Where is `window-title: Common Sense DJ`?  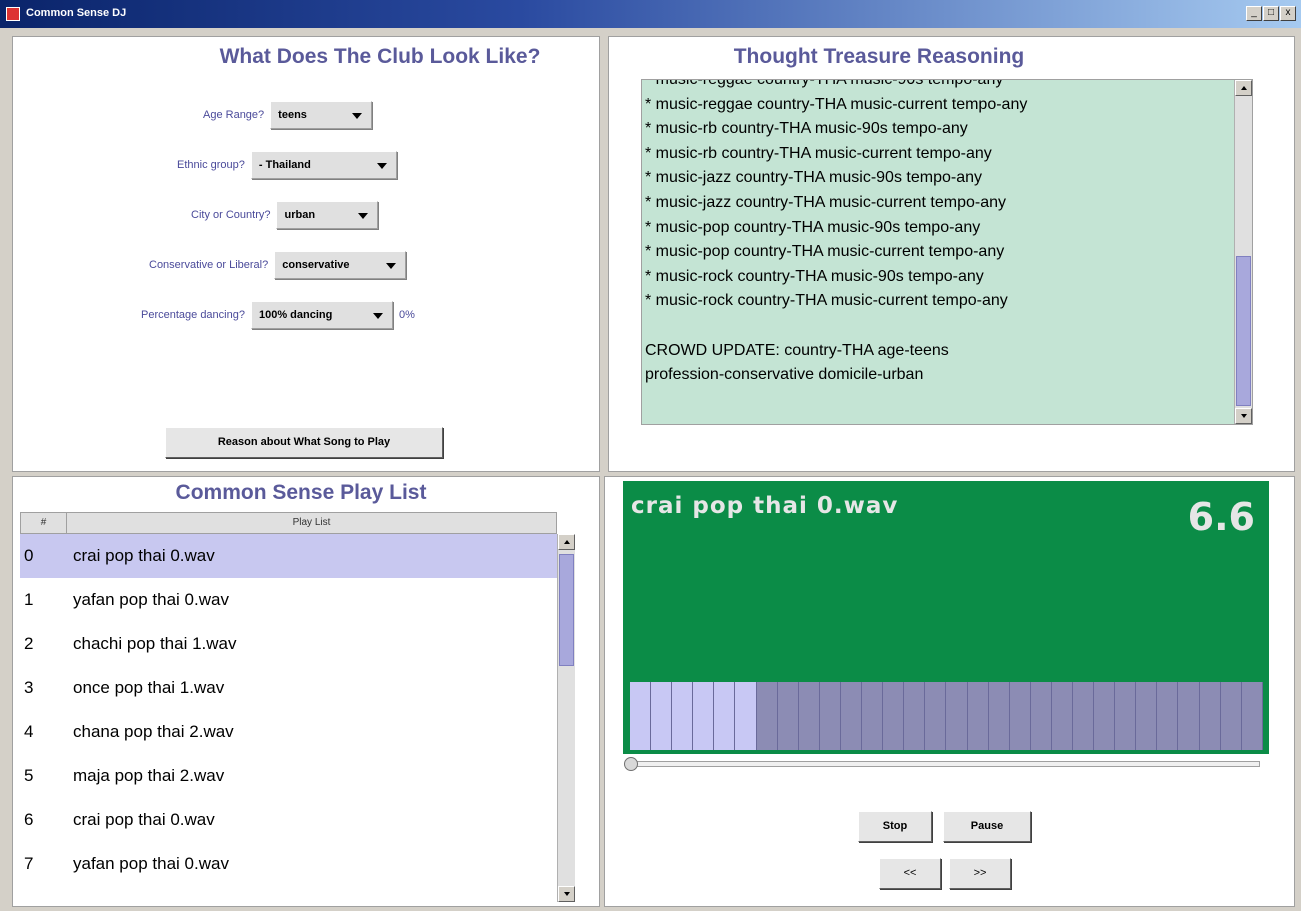 window-title: Common Sense DJ is located at coordinates (76, 13).